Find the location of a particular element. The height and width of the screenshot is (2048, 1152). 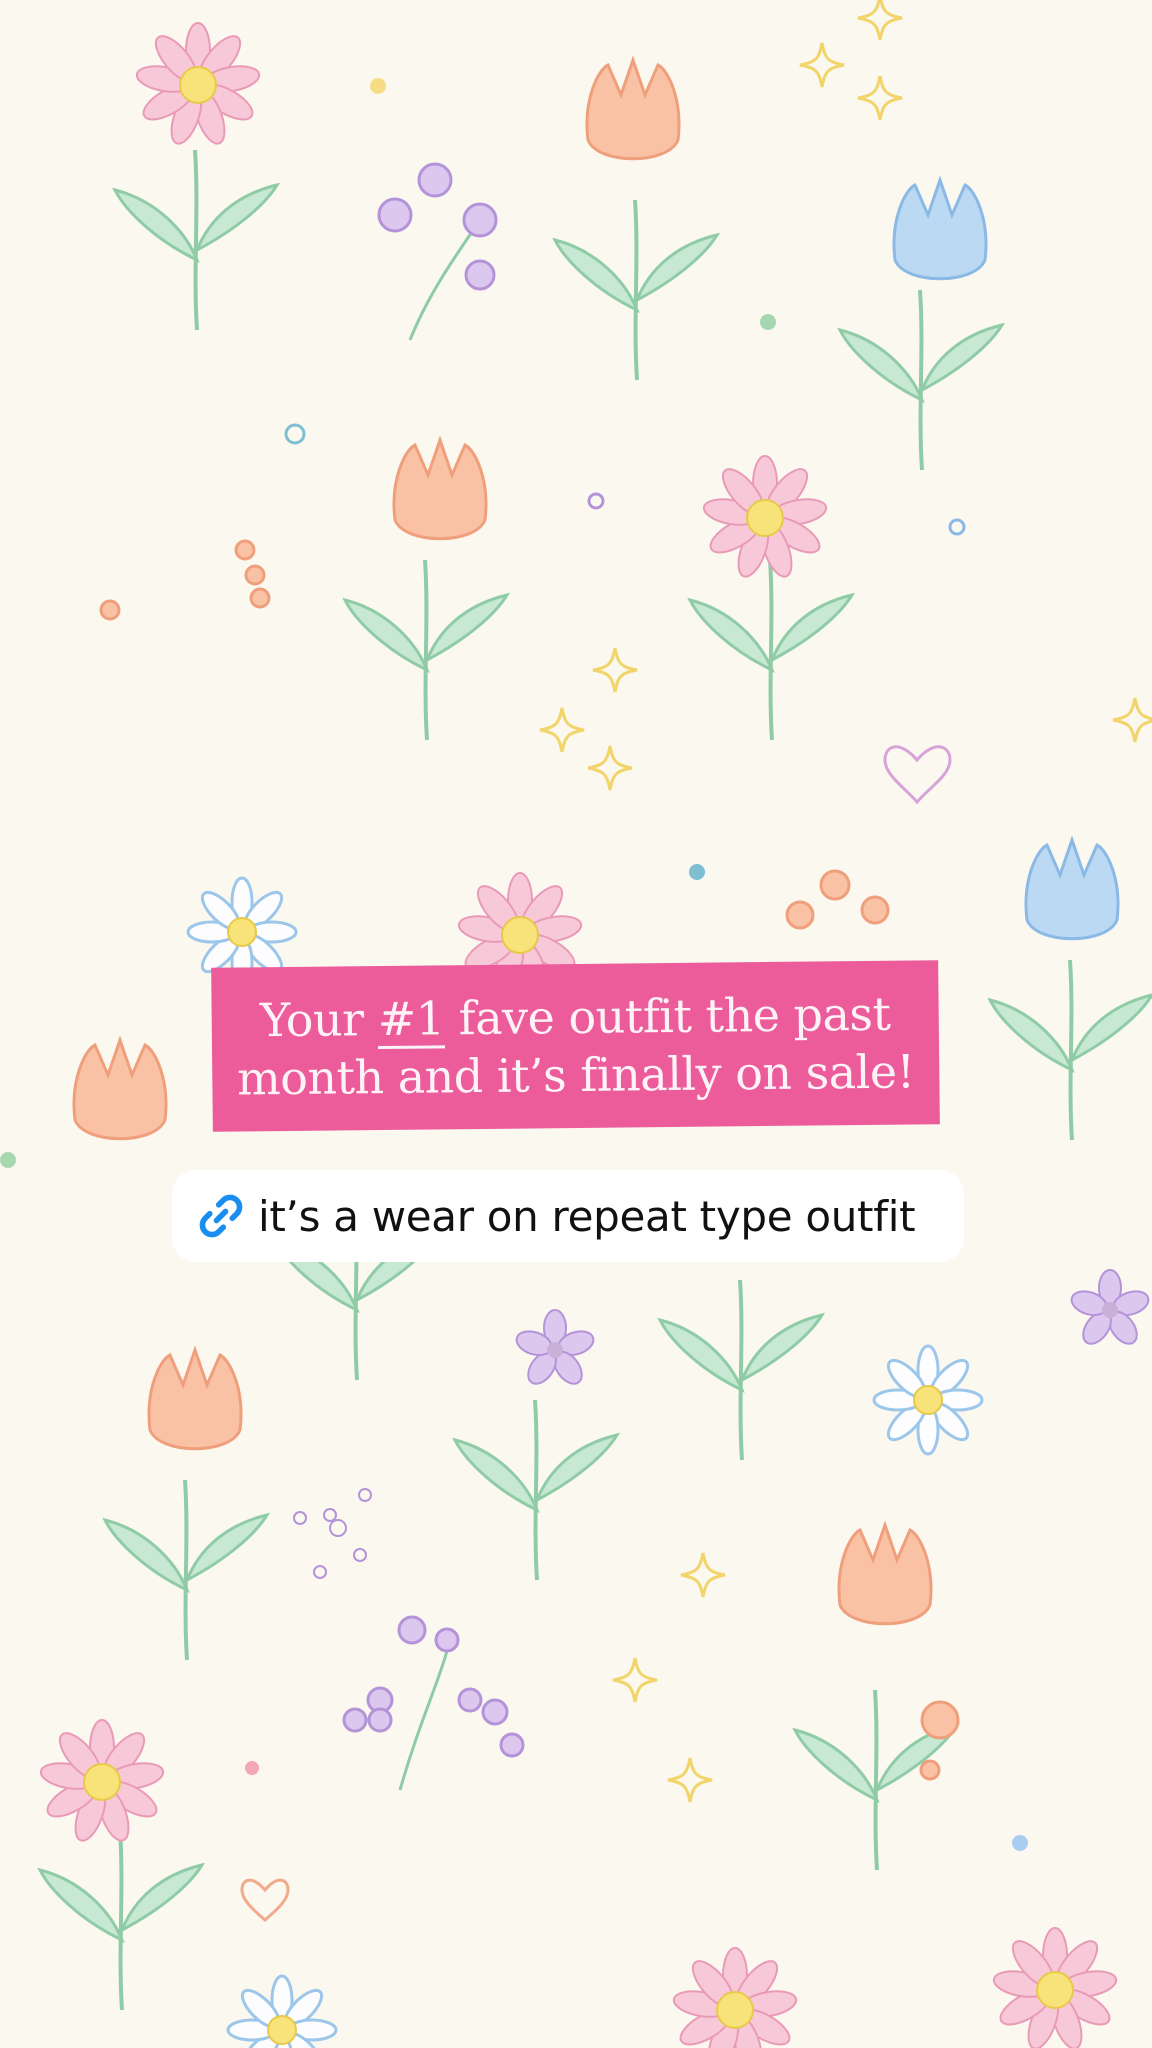

link-sticker-label: it’s a wear on repeat type outfit is located at coordinates (587, 1216).